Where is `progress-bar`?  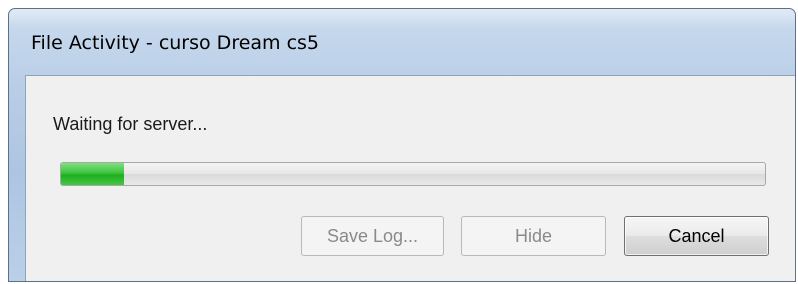 progress-bar is located at coordinates (413, 174).